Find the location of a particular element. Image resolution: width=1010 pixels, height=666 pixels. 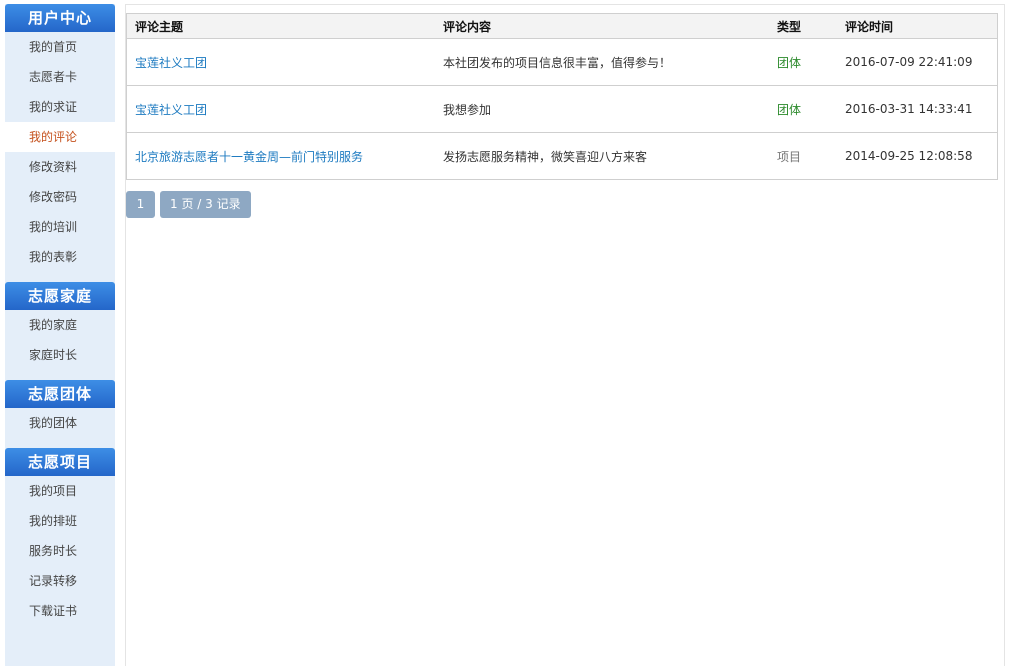

sidebar-item-my-family: 我的家庭 is located at coordinates (60, 325).